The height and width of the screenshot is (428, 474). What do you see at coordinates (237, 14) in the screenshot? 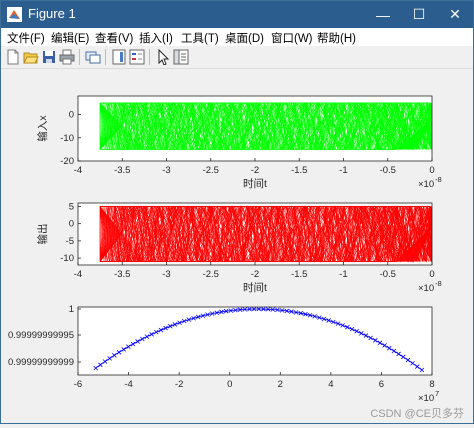
I see `title-bar: Figure 1 — ☐ ✕` at bounding box center [237, 14].